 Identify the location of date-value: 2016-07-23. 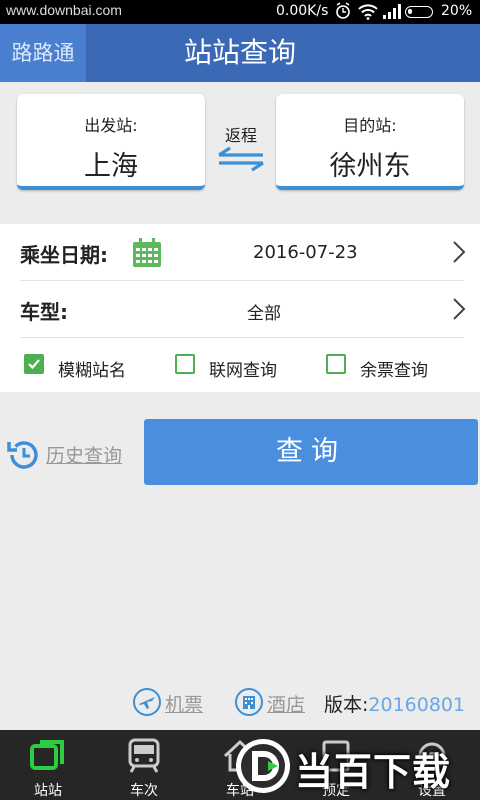
(305, 252).